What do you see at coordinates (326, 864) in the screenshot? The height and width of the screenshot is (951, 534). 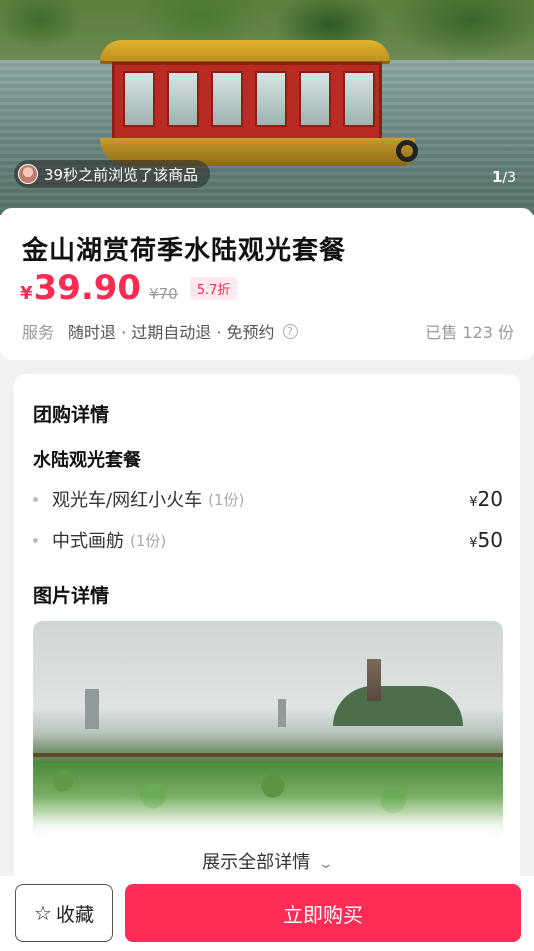 I see `chevron-down-icon: ⌄` at bounding box center [326, 864].